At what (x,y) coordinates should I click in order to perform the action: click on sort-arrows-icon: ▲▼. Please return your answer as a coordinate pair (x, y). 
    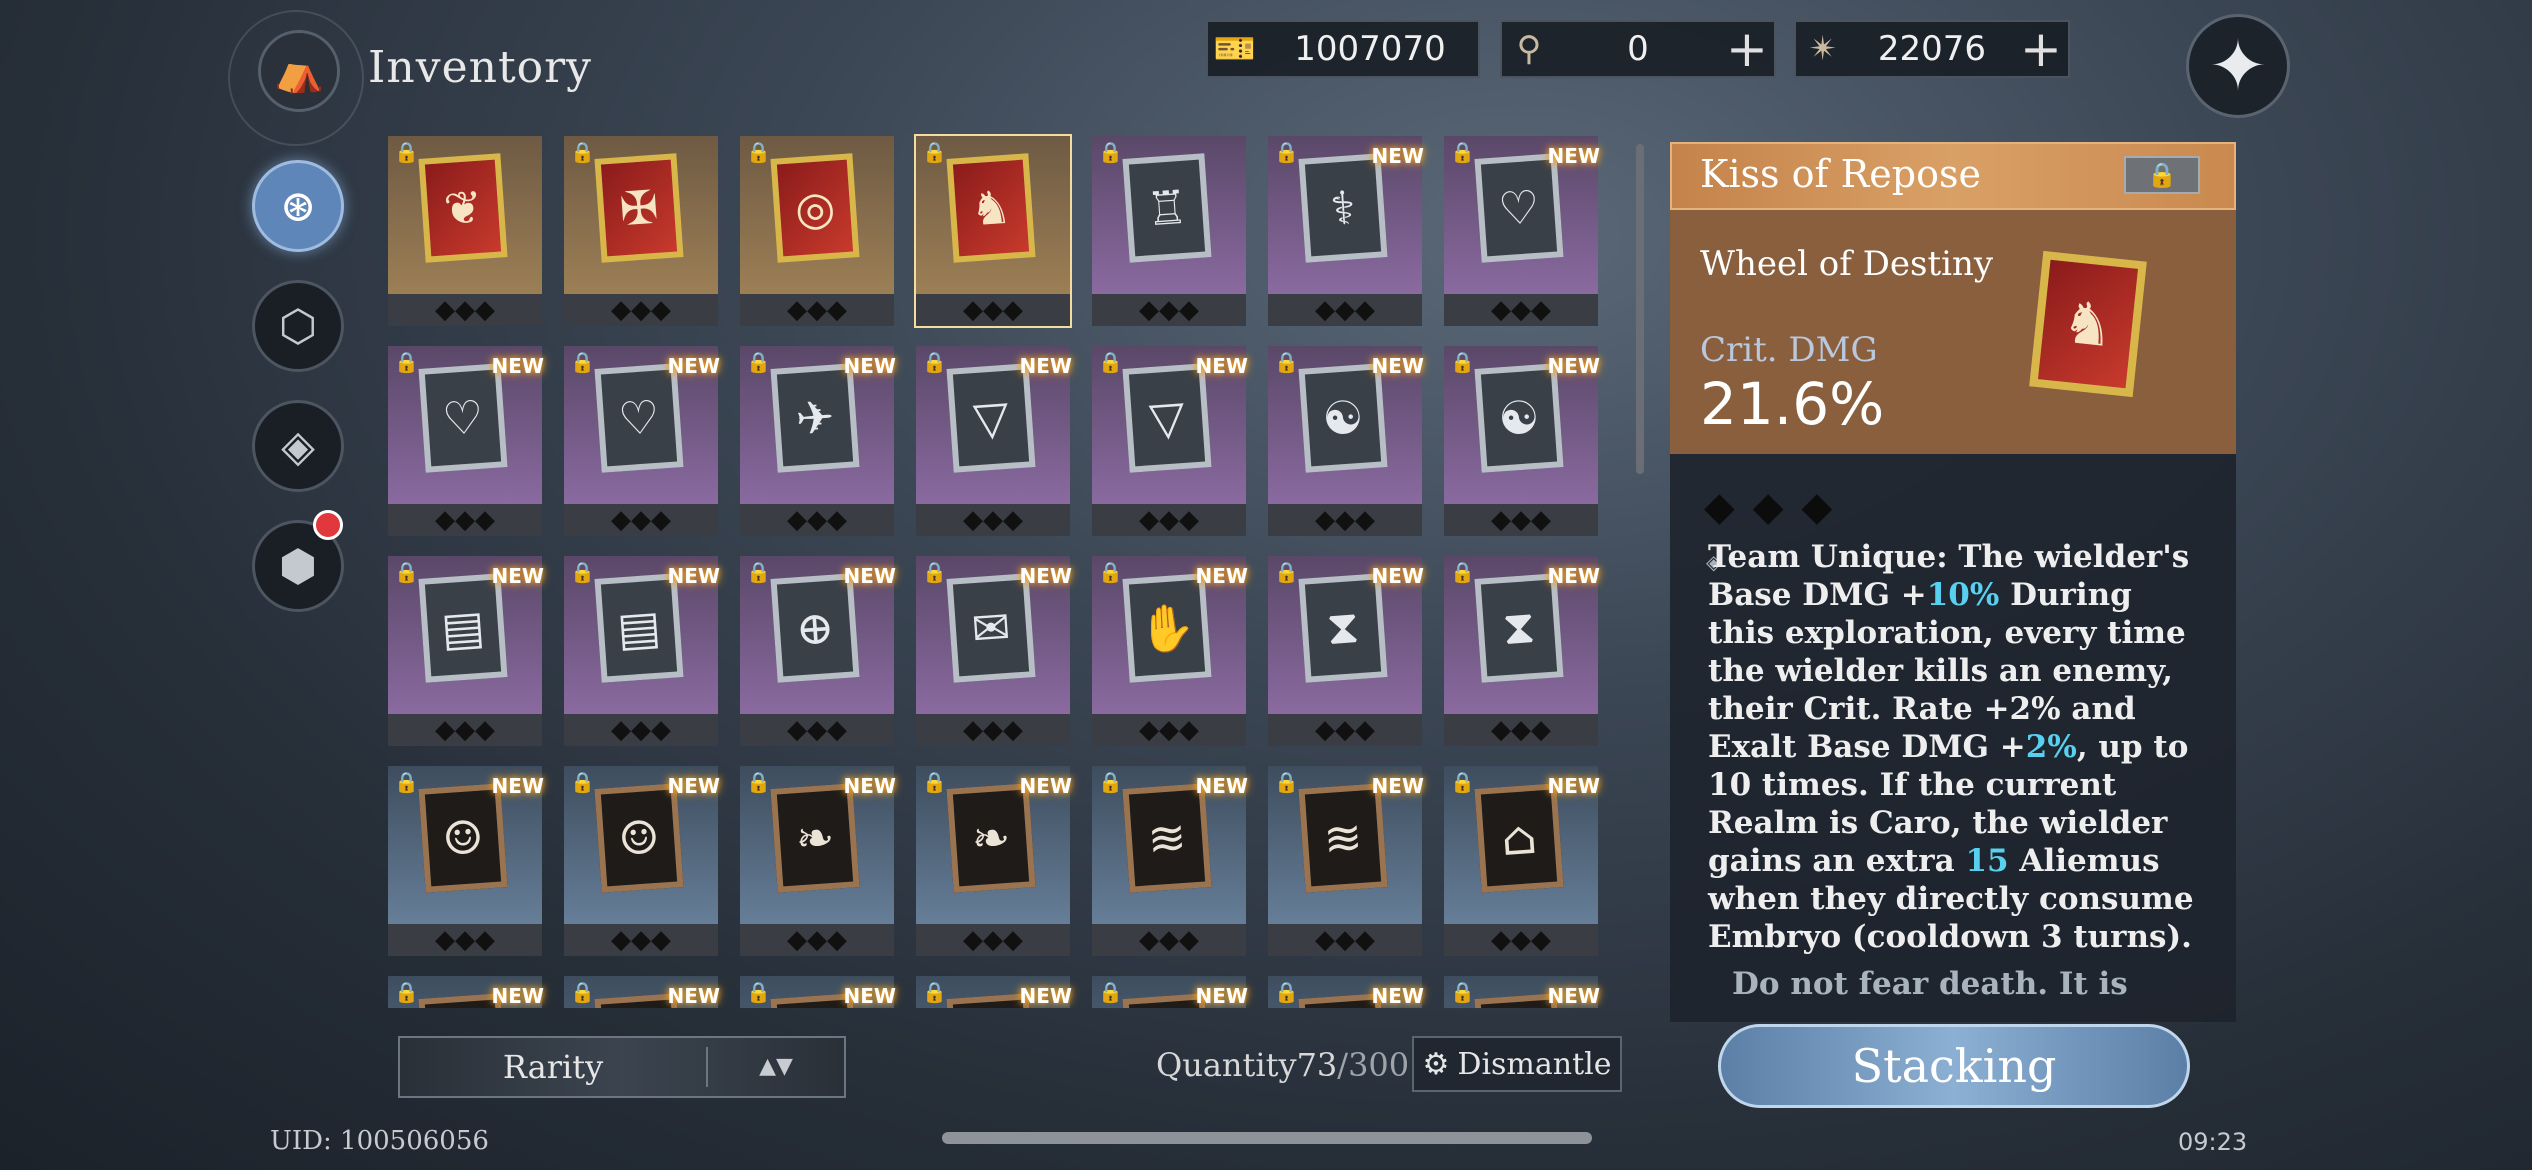
    Looking at the image, I should click on (776, 1067).